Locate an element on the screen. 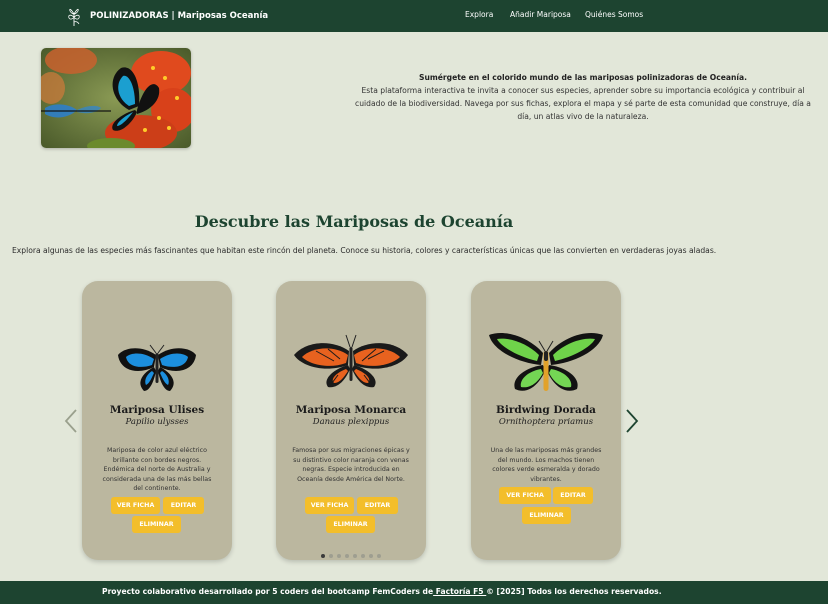 This screenshot has height=604, width=828. carousel-pagination is located at coordinates (353, 556).